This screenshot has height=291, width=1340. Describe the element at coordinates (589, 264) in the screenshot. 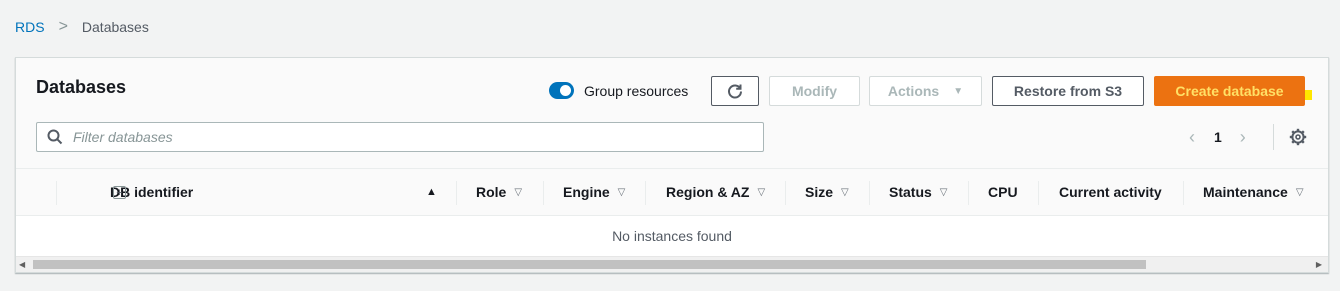

I see `scrollbar-thumb` at that location.